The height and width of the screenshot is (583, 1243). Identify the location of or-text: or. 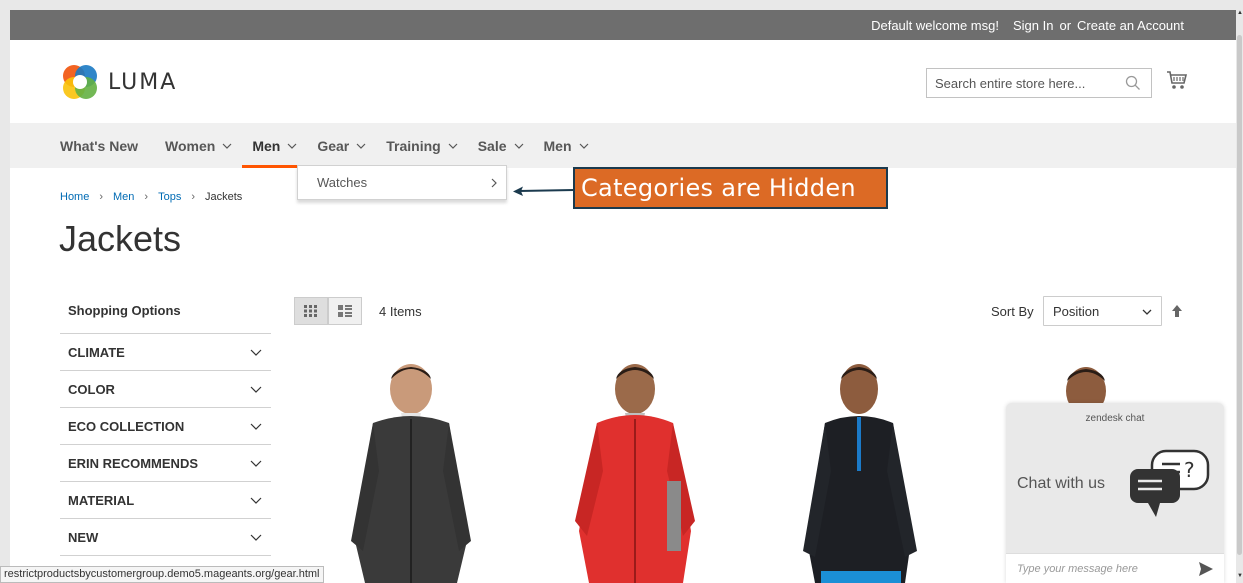
(1065, 25).